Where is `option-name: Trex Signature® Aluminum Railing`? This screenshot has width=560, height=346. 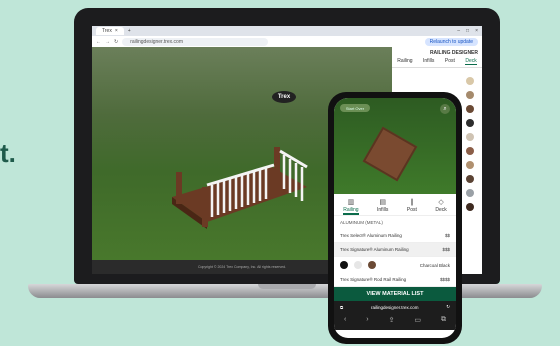 option-name: Trex Signature® Aluminum Railing is located at coordinates (374, 249).